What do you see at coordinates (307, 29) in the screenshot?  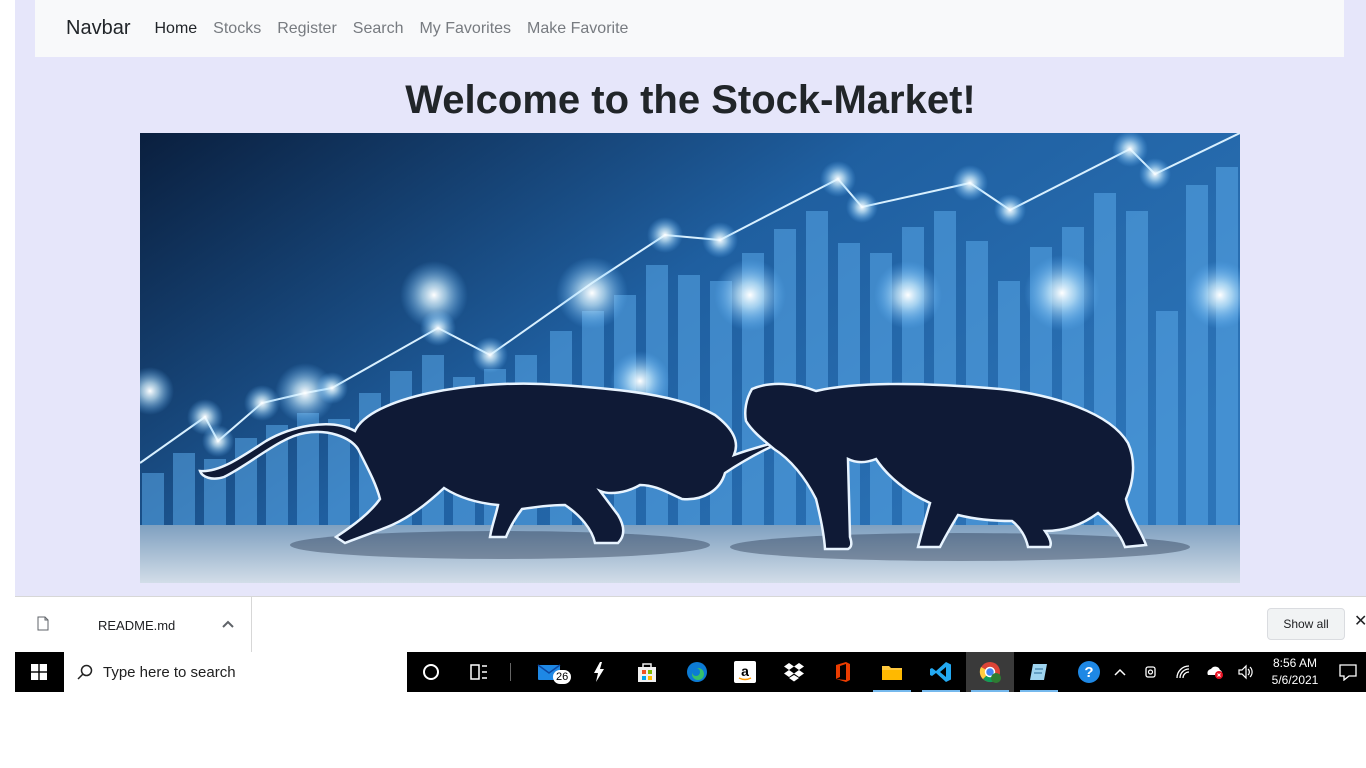 I see `nav-link-register: Register` at bounding box center [307, 29].